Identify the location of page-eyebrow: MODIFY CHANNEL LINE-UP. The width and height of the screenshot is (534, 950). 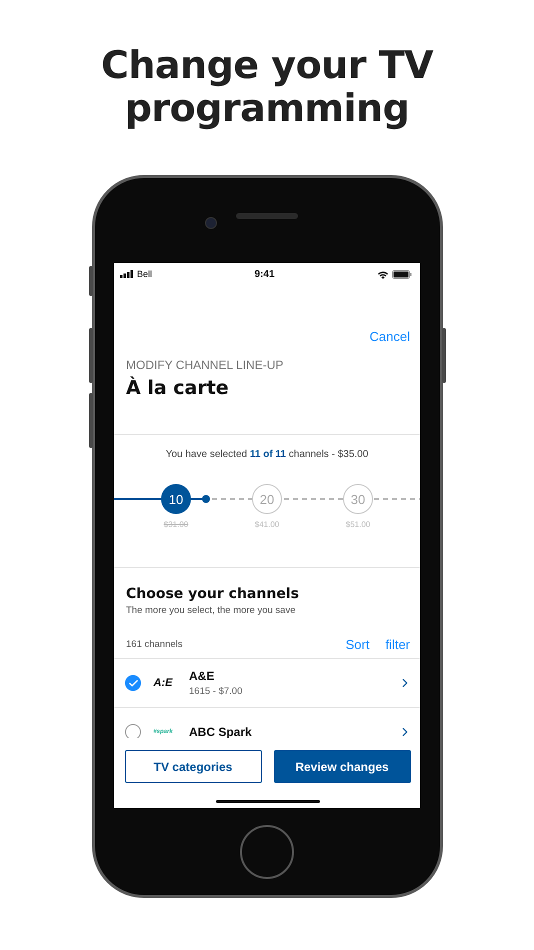
(205, 365).